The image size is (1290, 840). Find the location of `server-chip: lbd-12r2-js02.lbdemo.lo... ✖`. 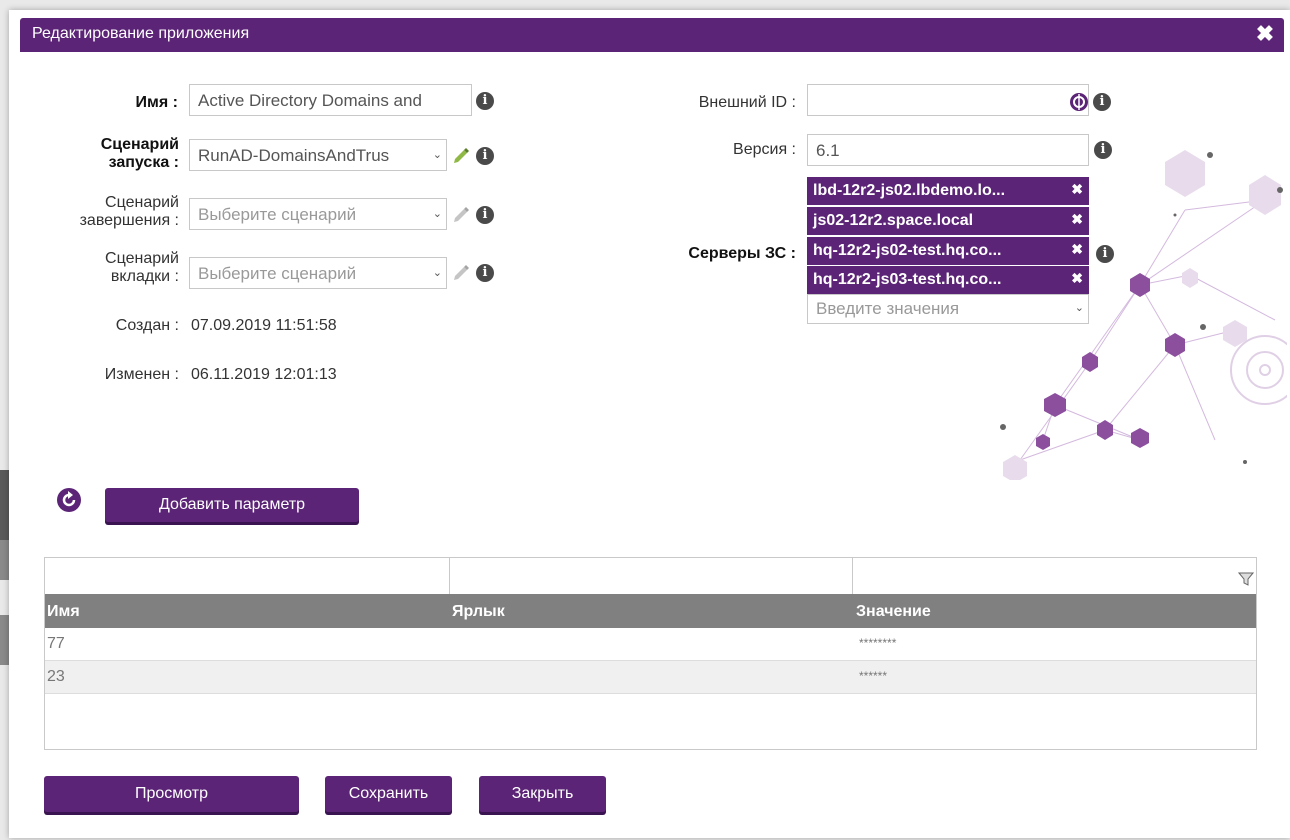

server-chip: lbd-12r2-js02.lbdemo.lo... ✖ is located at coordinates (948, 191).